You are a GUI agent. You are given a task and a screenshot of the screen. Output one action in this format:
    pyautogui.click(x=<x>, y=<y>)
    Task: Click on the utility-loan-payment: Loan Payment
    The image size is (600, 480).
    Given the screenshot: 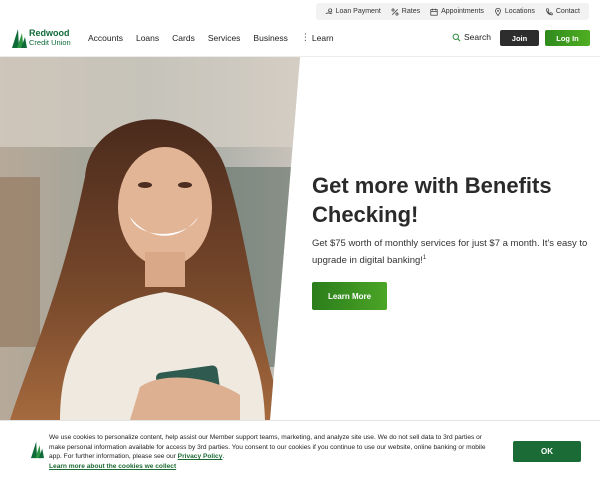 What is the action you would take?
    pyautogui.click(x=353, y=11)
    